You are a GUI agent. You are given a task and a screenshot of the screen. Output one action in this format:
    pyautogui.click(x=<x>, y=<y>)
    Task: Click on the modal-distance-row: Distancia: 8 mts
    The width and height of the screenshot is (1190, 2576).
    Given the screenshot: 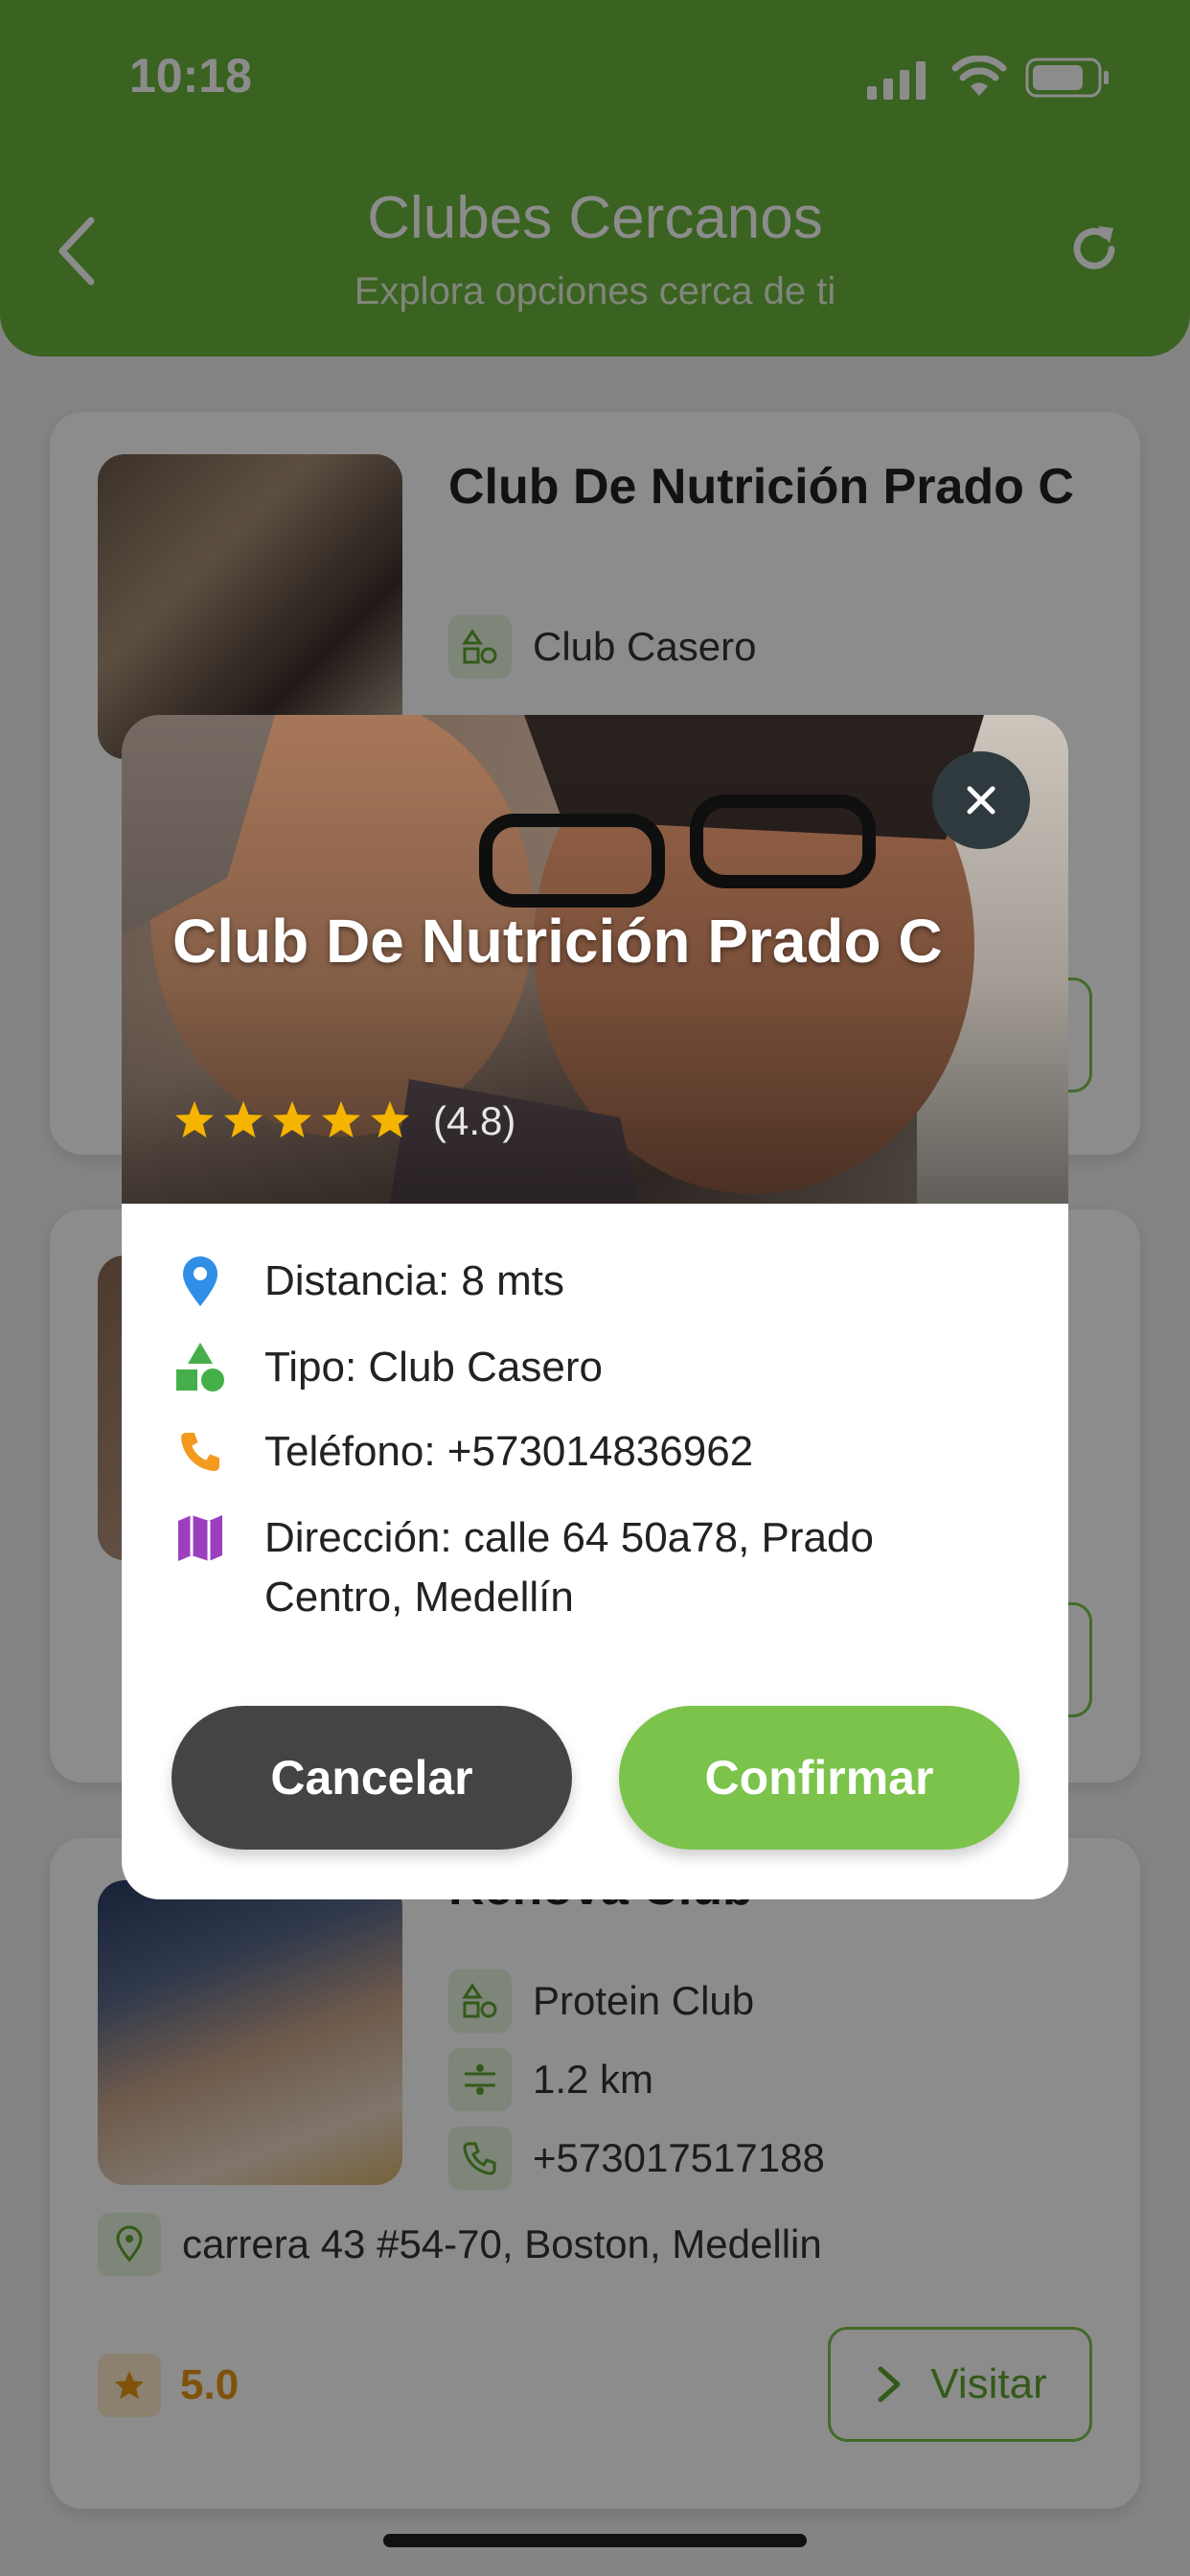 What is the action you would take?
    pyautogui.click(x=368, y=1281)
    